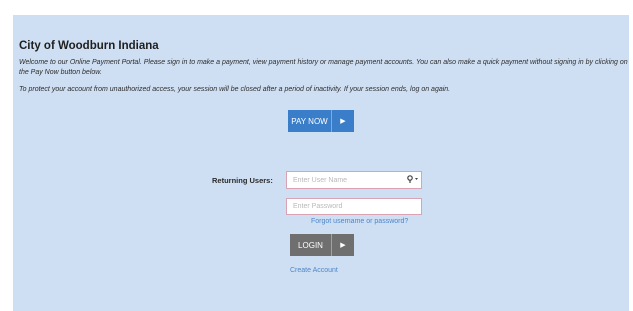  Describe the element at coordinates (354, 180) in the screenshot. I see `username-input: Enter User Name` at that location.